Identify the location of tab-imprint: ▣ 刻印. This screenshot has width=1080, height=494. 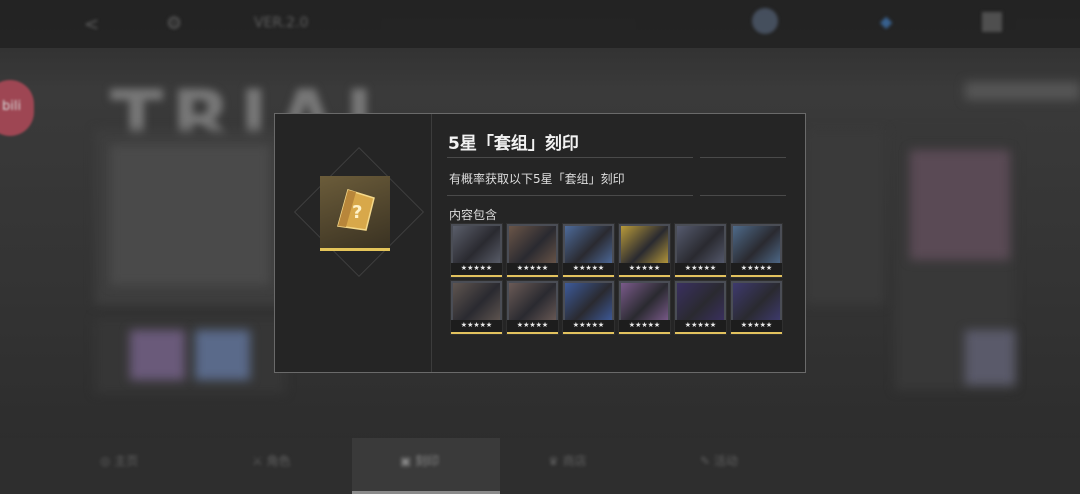
(419, 460).